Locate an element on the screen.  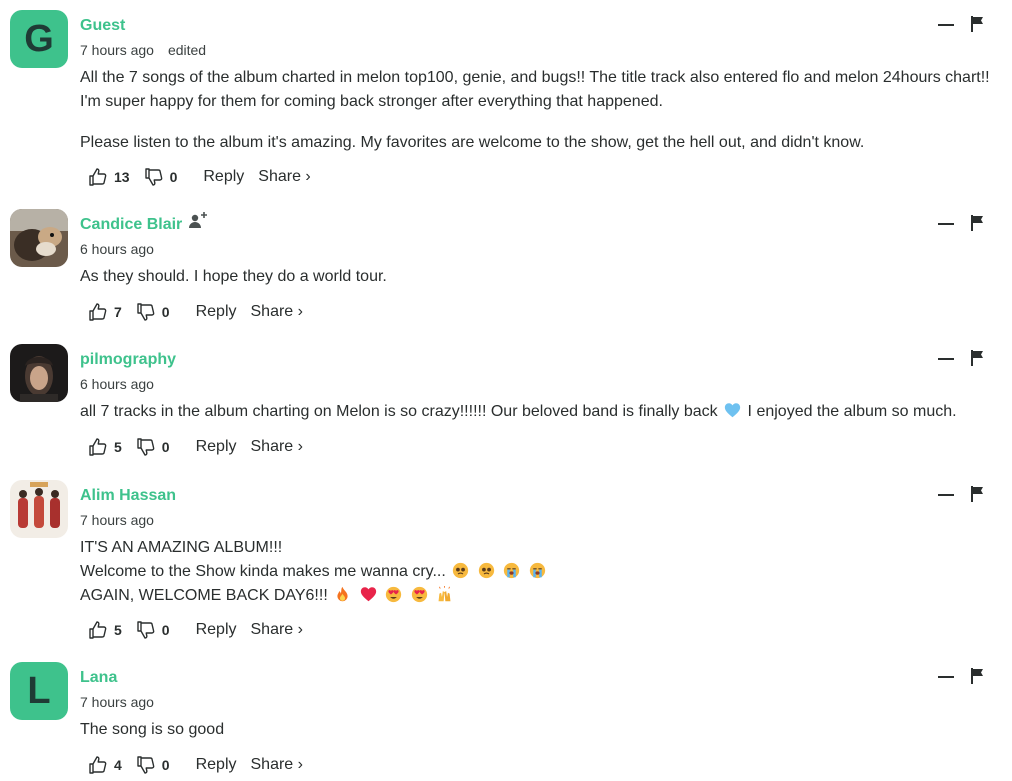
avatar: L is located at coordinates (39, 691).